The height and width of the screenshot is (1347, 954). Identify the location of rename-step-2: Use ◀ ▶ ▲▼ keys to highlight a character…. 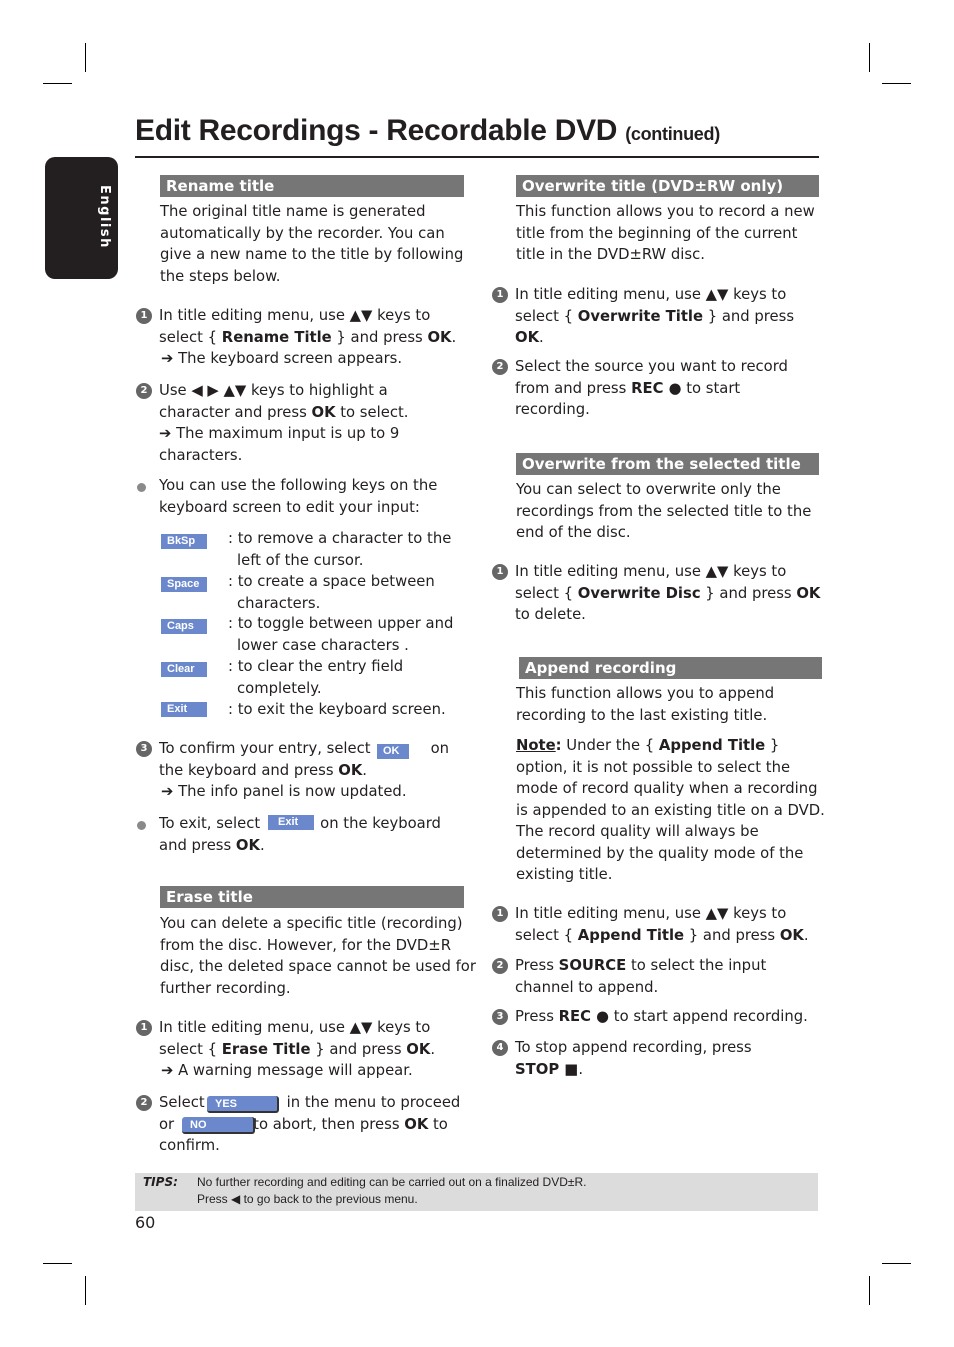
(284, 423).